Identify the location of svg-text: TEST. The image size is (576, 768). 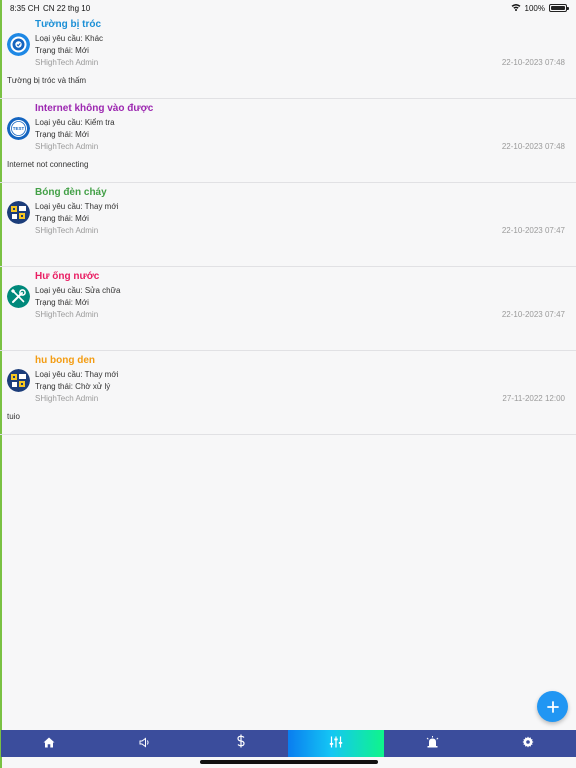
(19, 128).